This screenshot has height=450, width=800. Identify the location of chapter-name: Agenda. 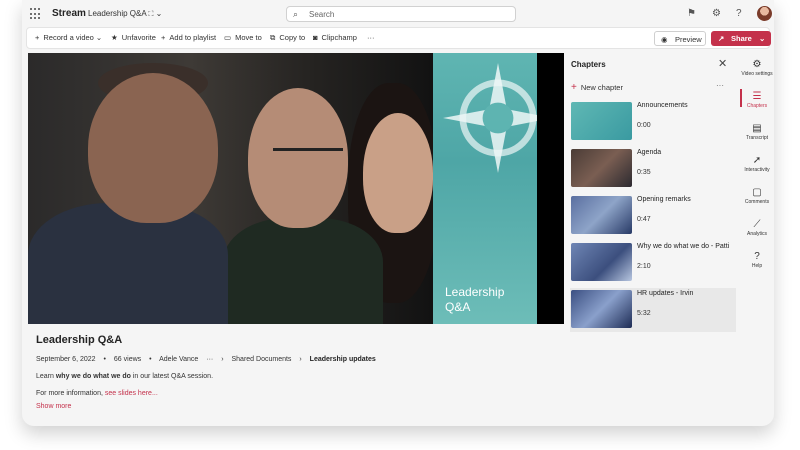
(649, 152).